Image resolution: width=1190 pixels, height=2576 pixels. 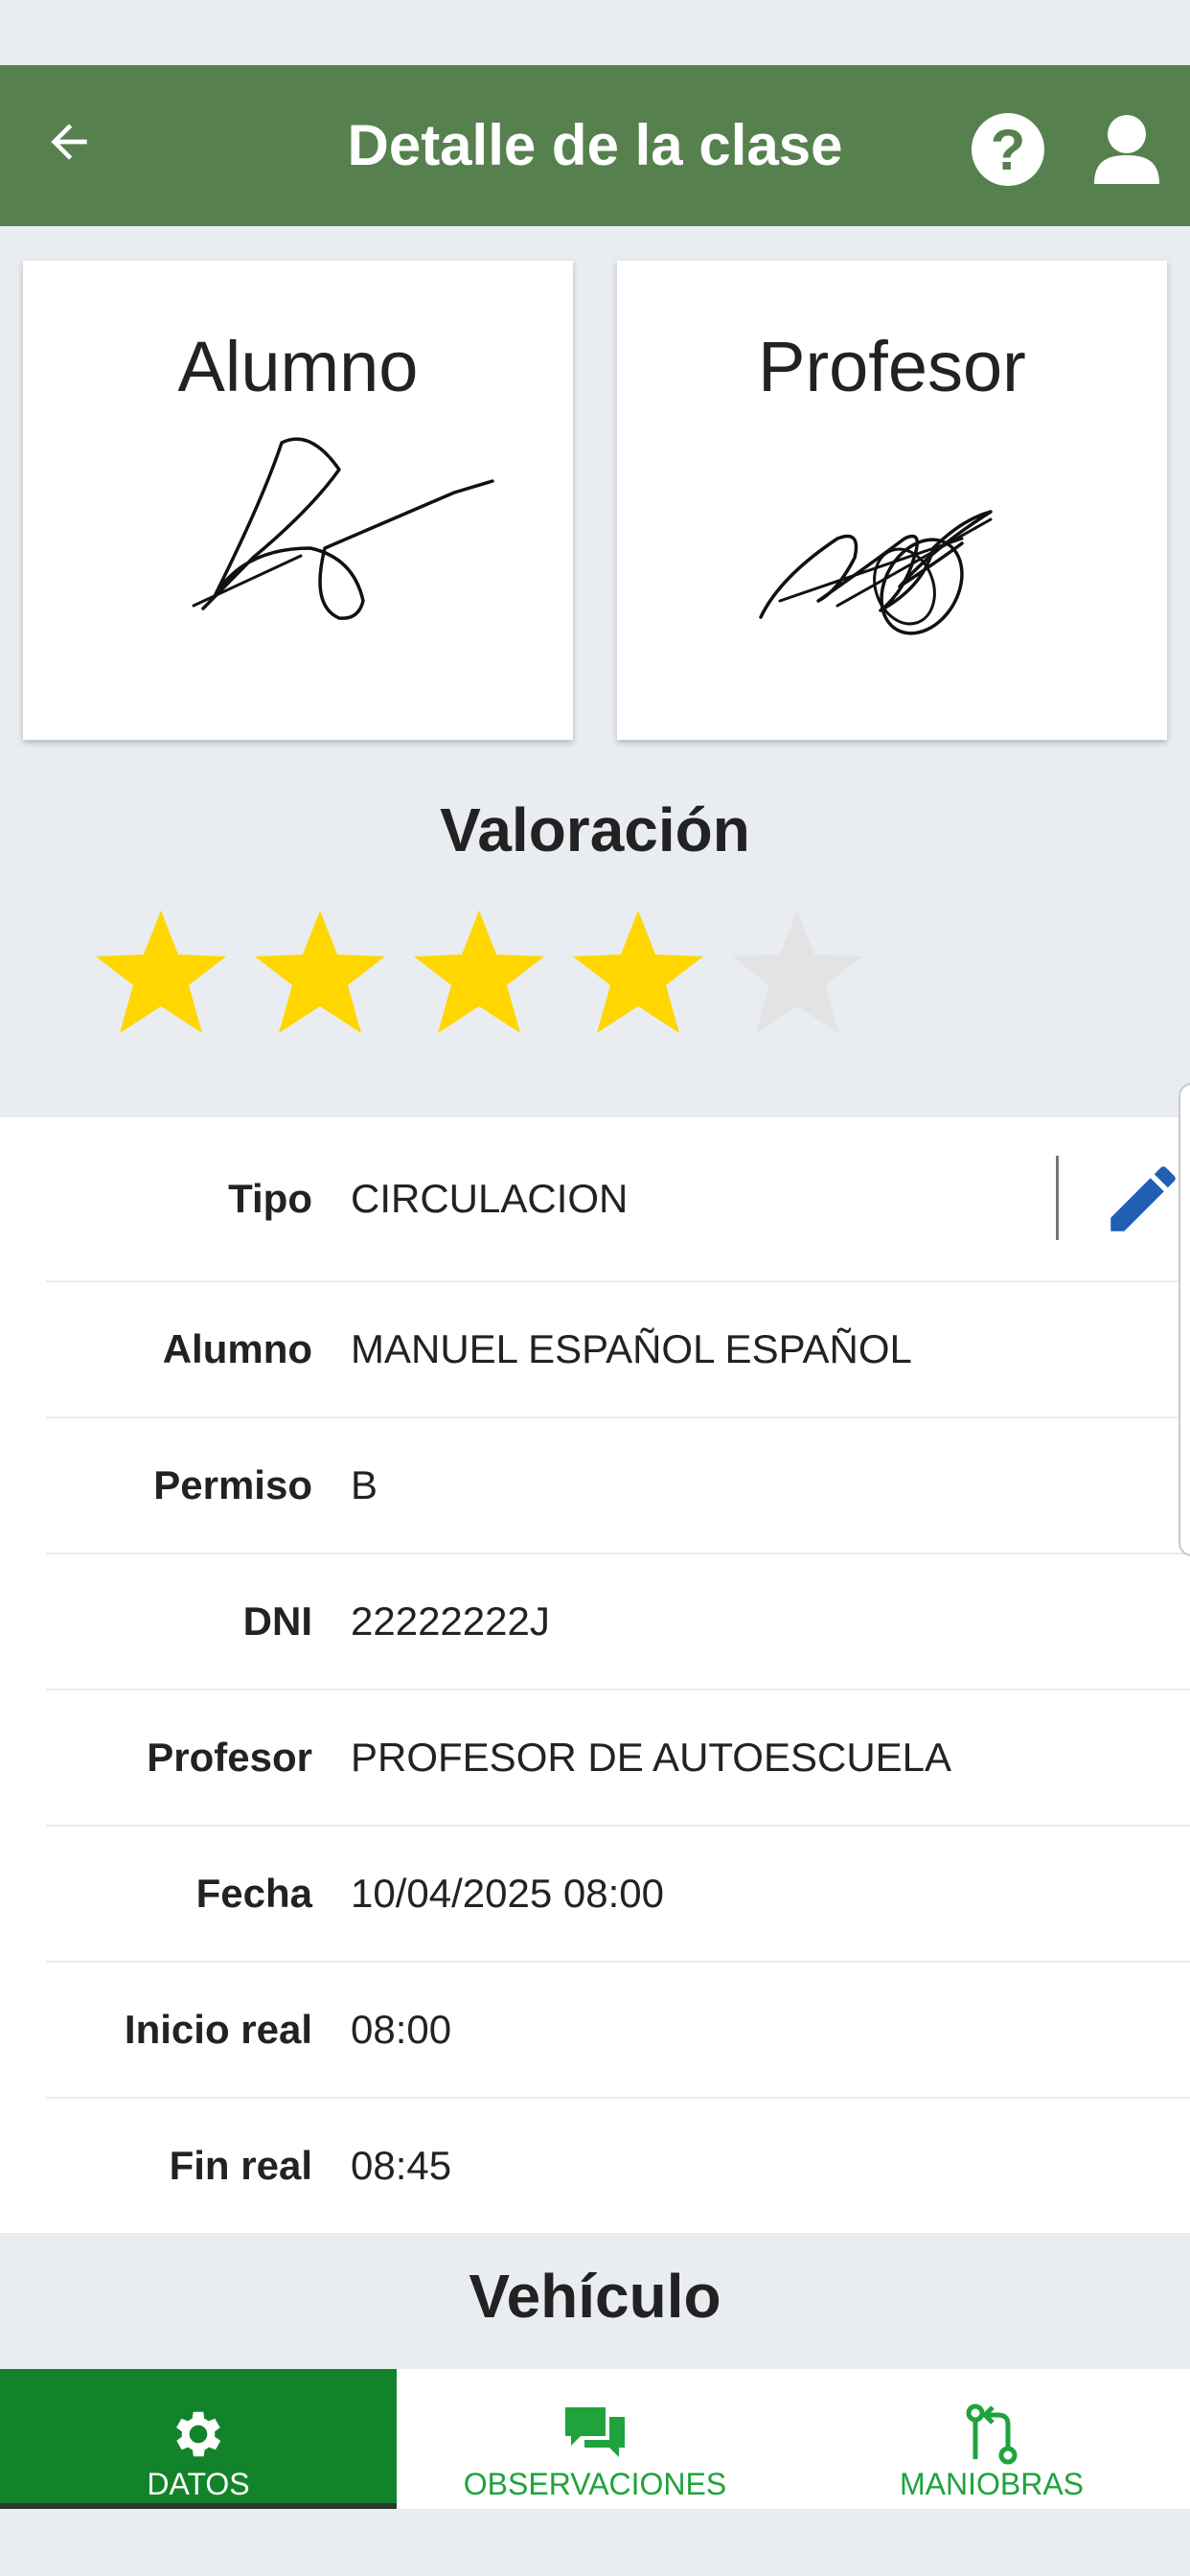 I want to click on vehicle-section-title: Vehículo, so click(x=595, y=2296).